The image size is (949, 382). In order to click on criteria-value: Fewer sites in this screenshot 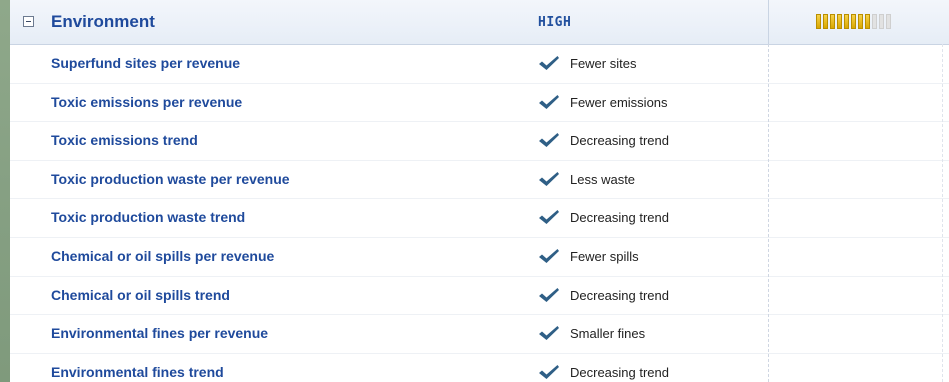, I will do `click(603, 63)`.